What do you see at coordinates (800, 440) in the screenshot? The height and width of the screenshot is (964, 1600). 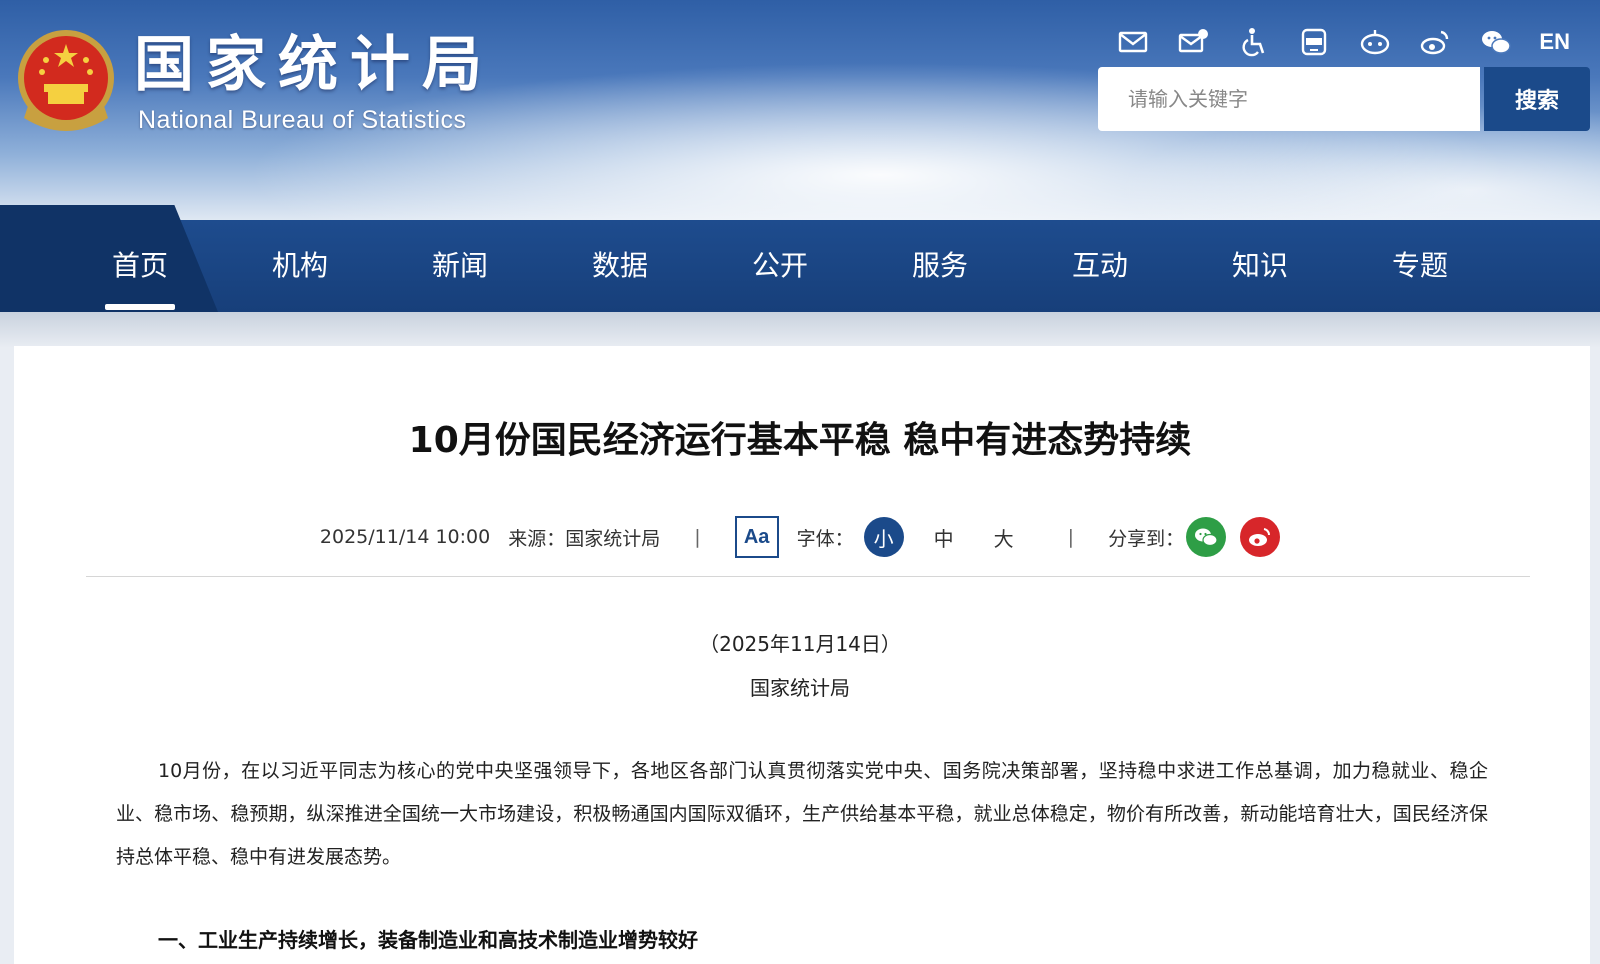 I see `article-title: 10月份国民经济运行基本平稳 稳中有进态势持续` at bounding box center [800, 440].